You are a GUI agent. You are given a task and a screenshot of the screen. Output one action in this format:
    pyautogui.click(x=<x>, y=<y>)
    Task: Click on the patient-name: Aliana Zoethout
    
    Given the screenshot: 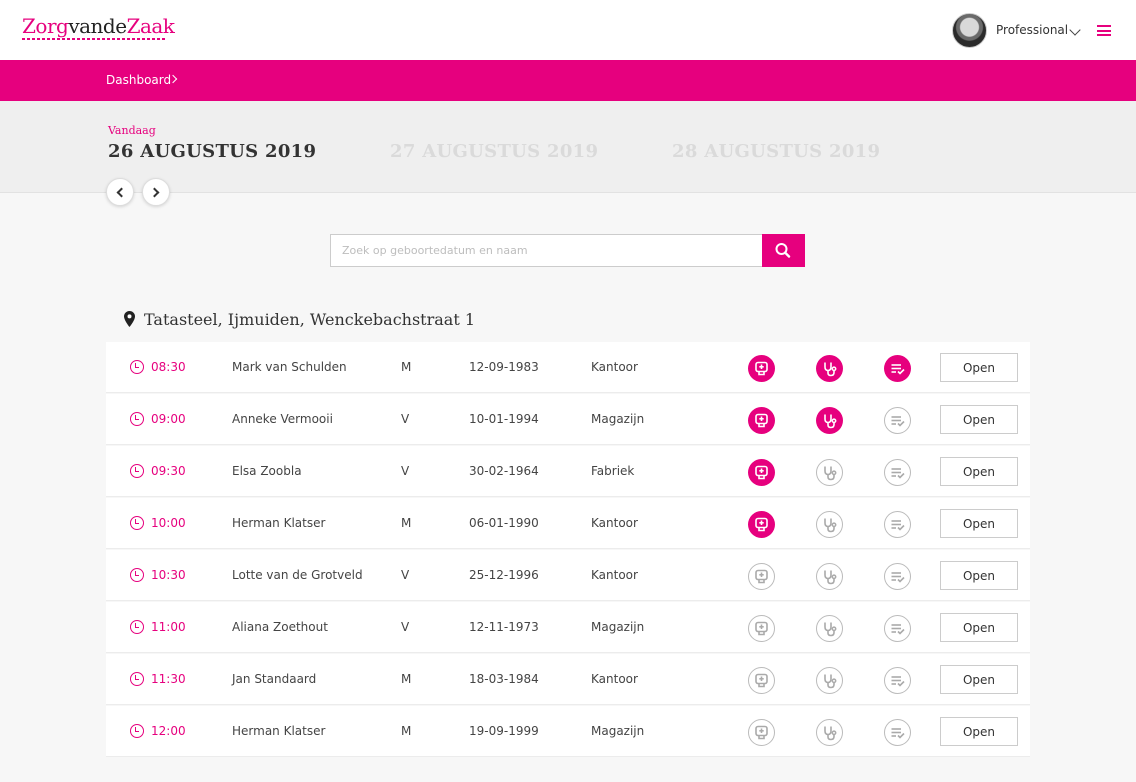 What is the action you would take?
    pyautogui.click(x=280, y=627)
    